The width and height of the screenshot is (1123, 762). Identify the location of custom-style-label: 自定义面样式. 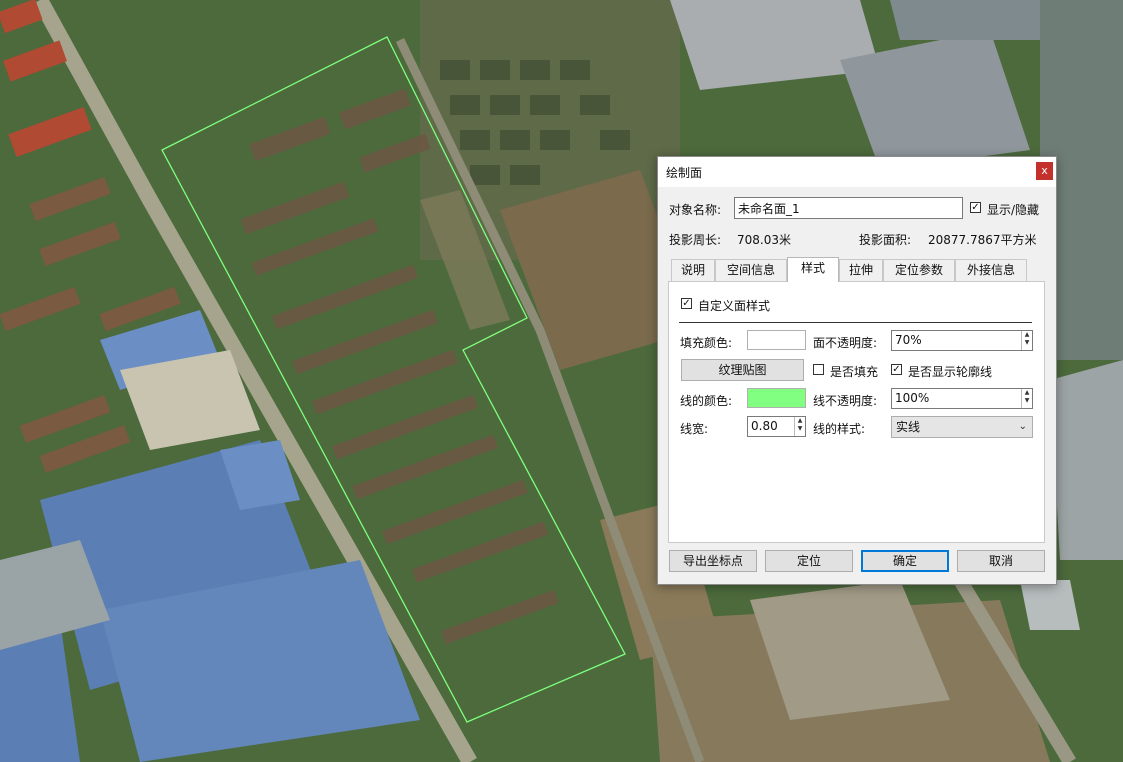
(734, 306).